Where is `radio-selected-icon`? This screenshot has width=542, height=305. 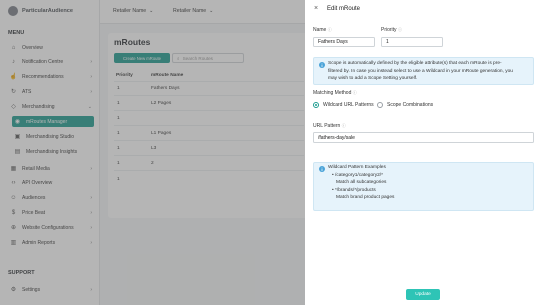 radio-selected-icon is located at coordinates (316, 105).